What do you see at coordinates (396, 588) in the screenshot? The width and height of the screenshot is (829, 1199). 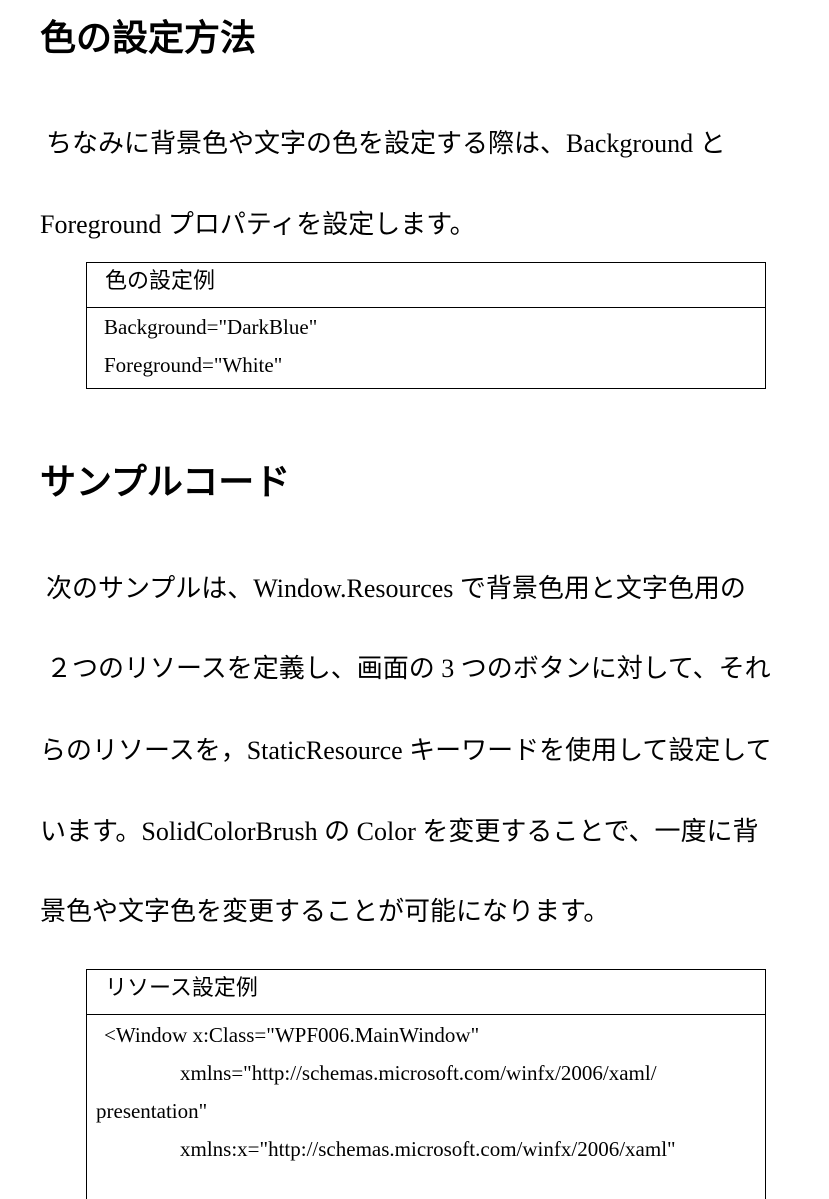 I see `paragraph-line: 次のサンプルは、Window.Resources で背景色用と文字色用の` at bounding box center [396, 588].